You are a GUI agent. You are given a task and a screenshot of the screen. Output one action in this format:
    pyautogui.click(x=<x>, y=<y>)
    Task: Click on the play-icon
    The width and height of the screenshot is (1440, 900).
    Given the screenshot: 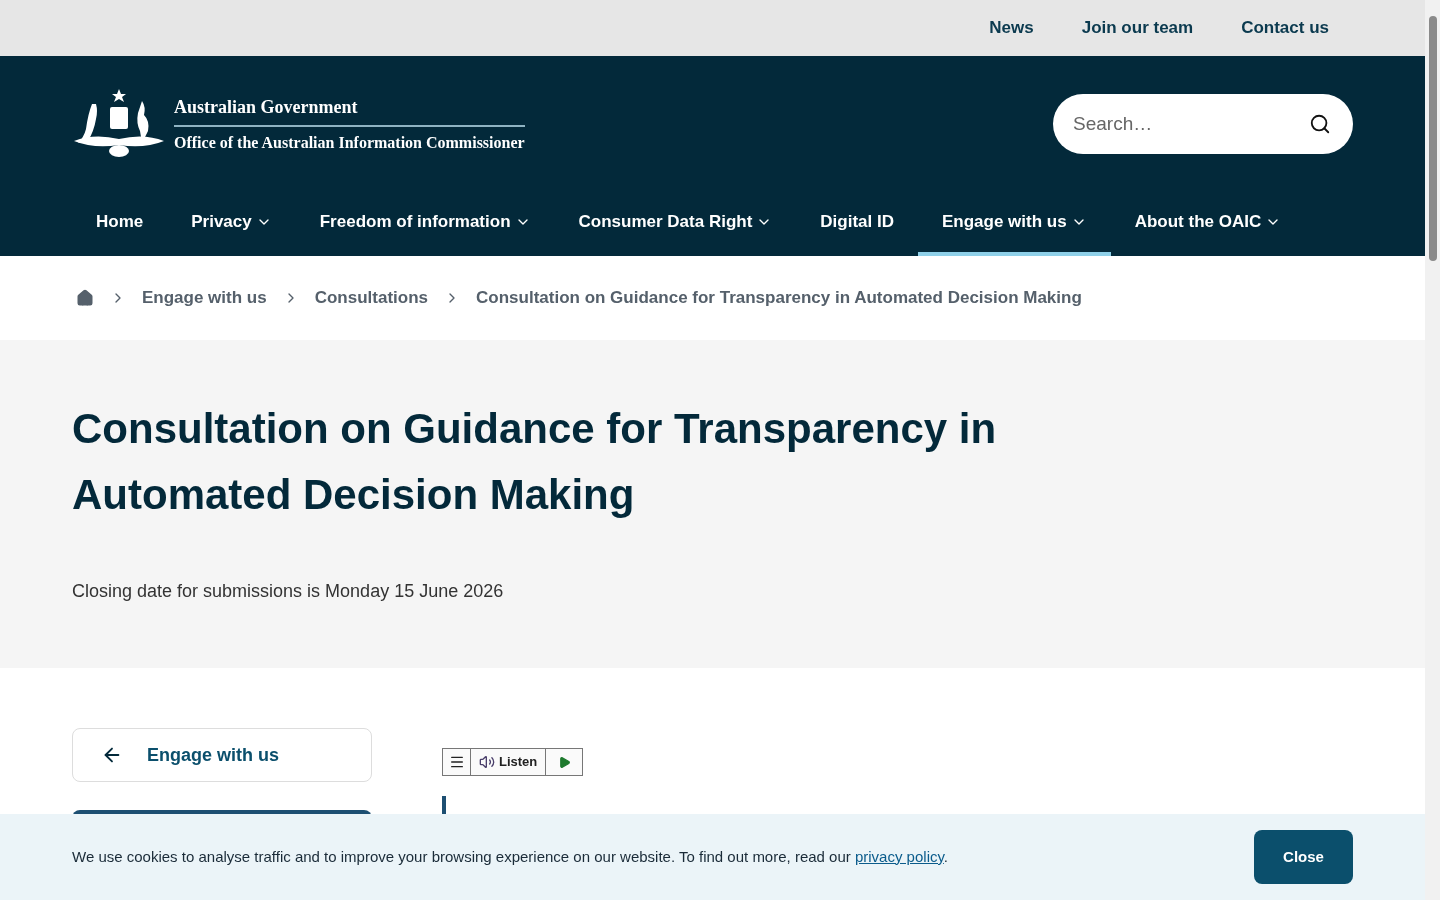 What is the action you would take?
    pyautogui.click(x=564, y=762)
    